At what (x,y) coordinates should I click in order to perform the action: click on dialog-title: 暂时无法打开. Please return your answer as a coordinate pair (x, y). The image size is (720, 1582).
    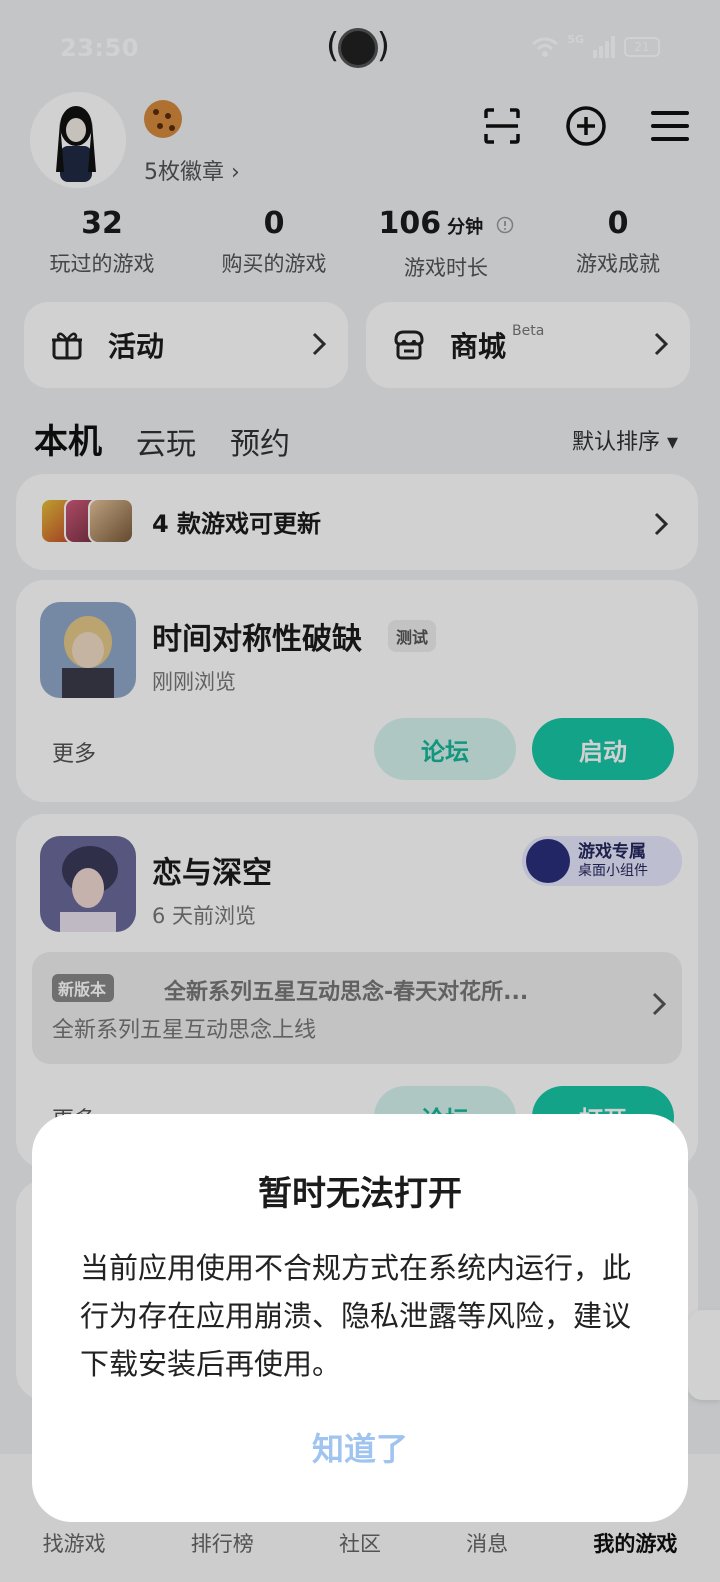
    Looking at the image, I should click on (360, 1194).